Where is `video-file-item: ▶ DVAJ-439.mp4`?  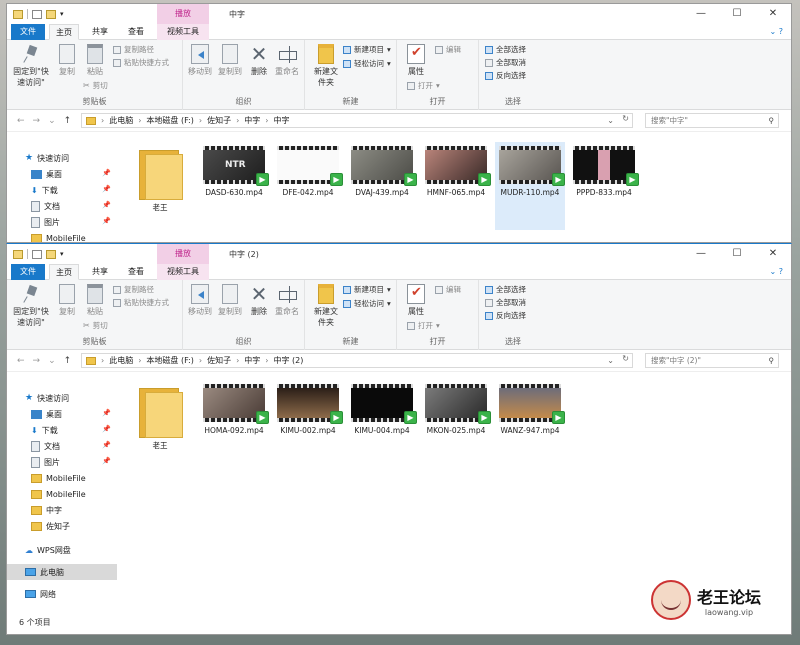 video-file-item: ▶ DVAJ-439.mp4 is located at coordinates (382, 169).